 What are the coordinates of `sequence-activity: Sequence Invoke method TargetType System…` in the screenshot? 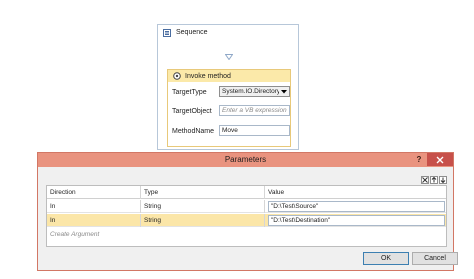 It's located at (228, 87).